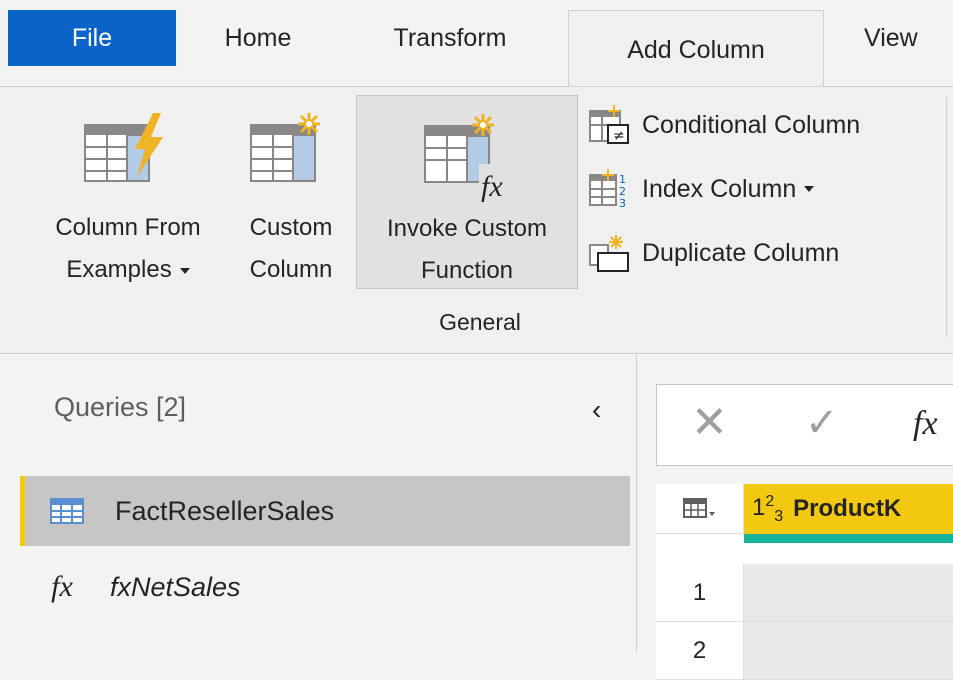  Describe the element at coordinates (119, 269) in the screenshot. I see `column-from-examples-label-2: Examples` at that location.